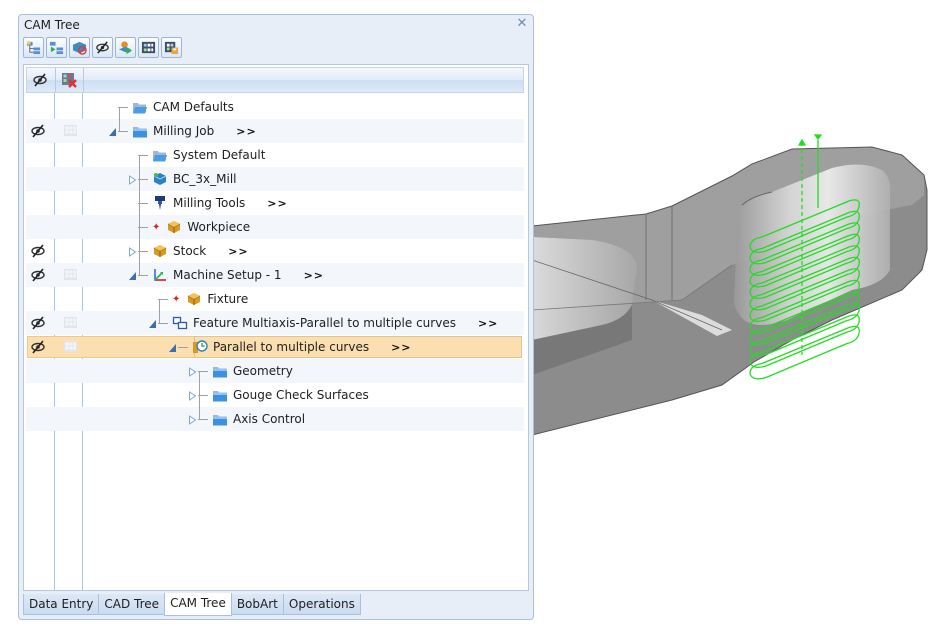  I want to click on tree-row-selected: Parallel to multiple curves >>, so click(275, 347).